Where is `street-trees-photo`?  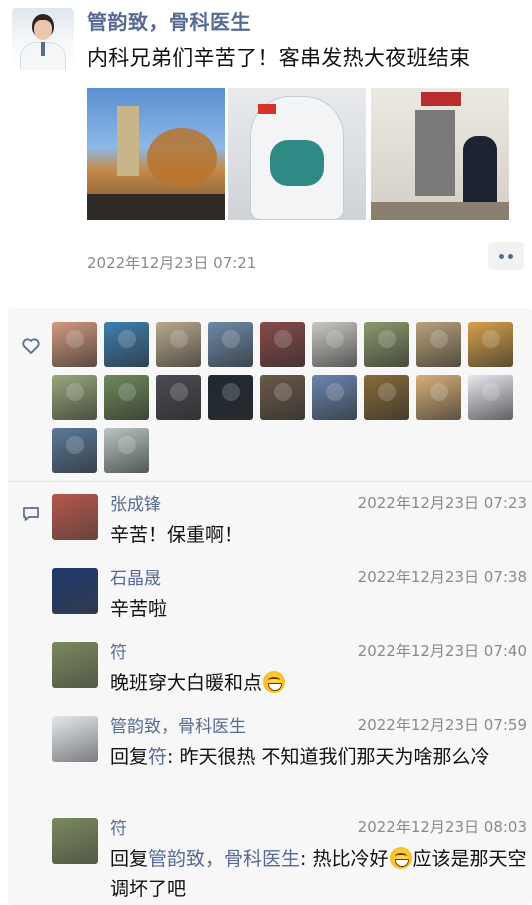 street-trees-photo is located at coordinates (156, 154).